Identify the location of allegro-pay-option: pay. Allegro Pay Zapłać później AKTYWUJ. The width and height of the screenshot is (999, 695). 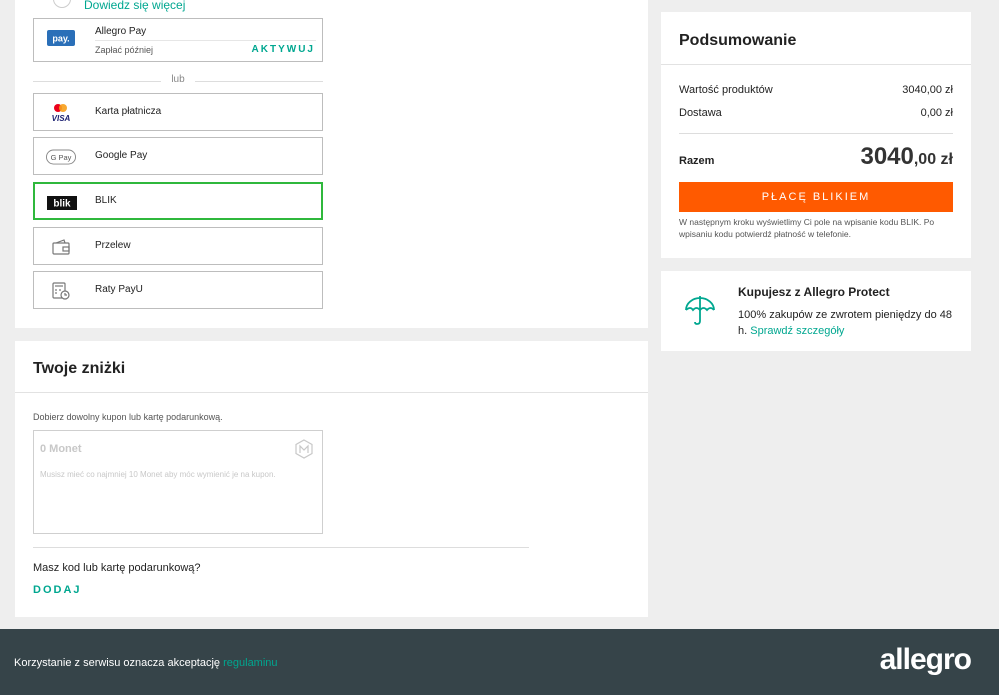
(178, 40).